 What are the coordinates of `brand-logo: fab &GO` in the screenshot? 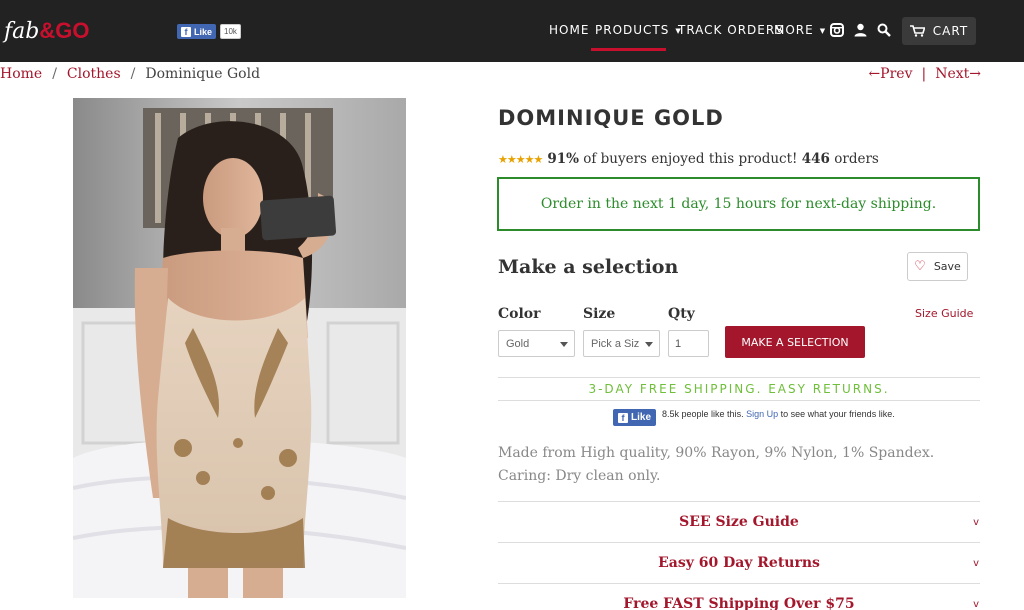 It's located at (46, 31).